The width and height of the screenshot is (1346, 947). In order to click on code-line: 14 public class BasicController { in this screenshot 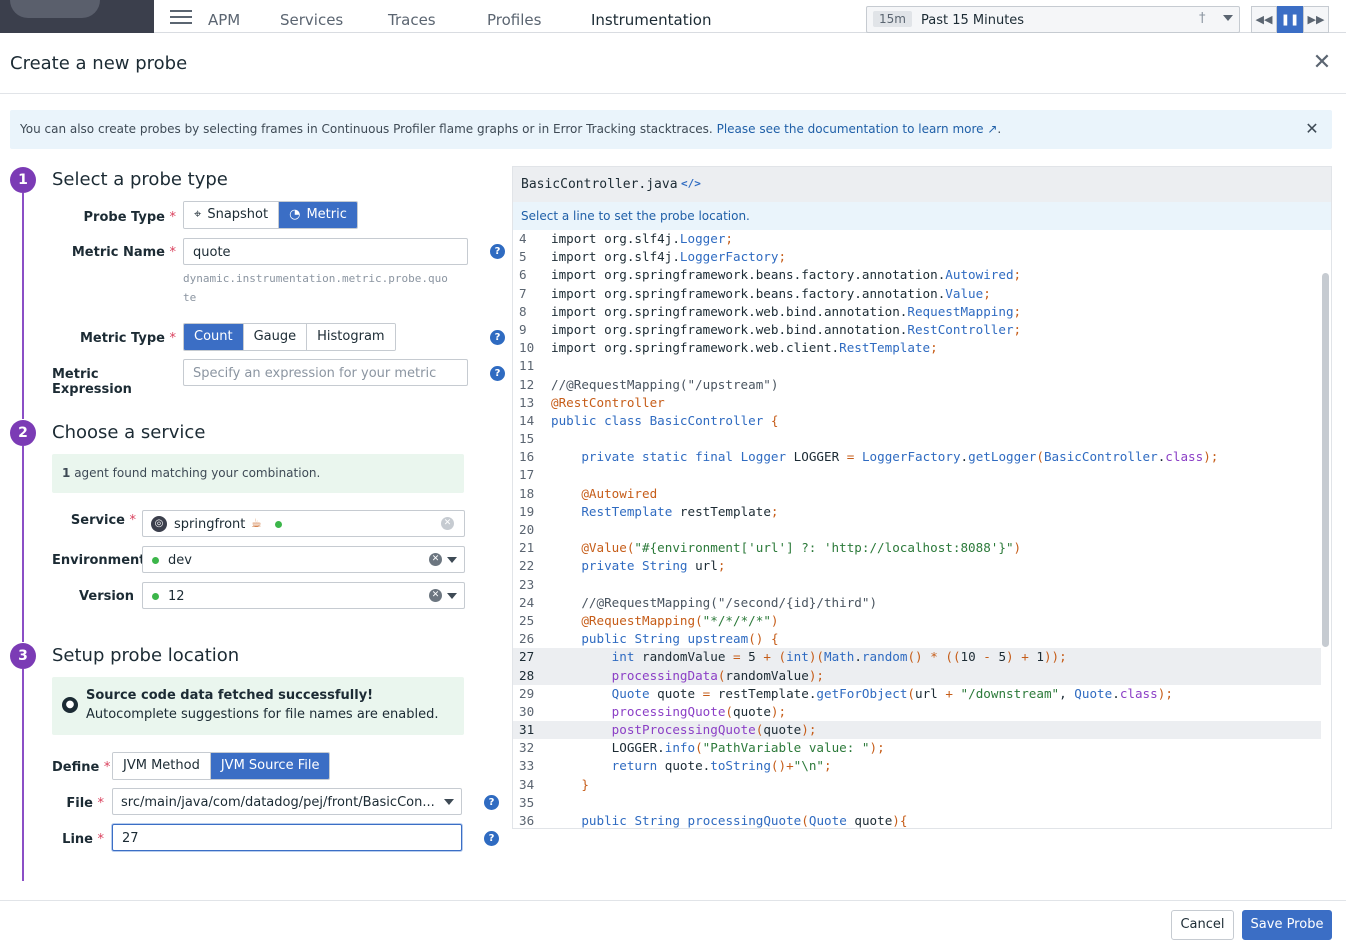, I will do `click(917, 421)`.